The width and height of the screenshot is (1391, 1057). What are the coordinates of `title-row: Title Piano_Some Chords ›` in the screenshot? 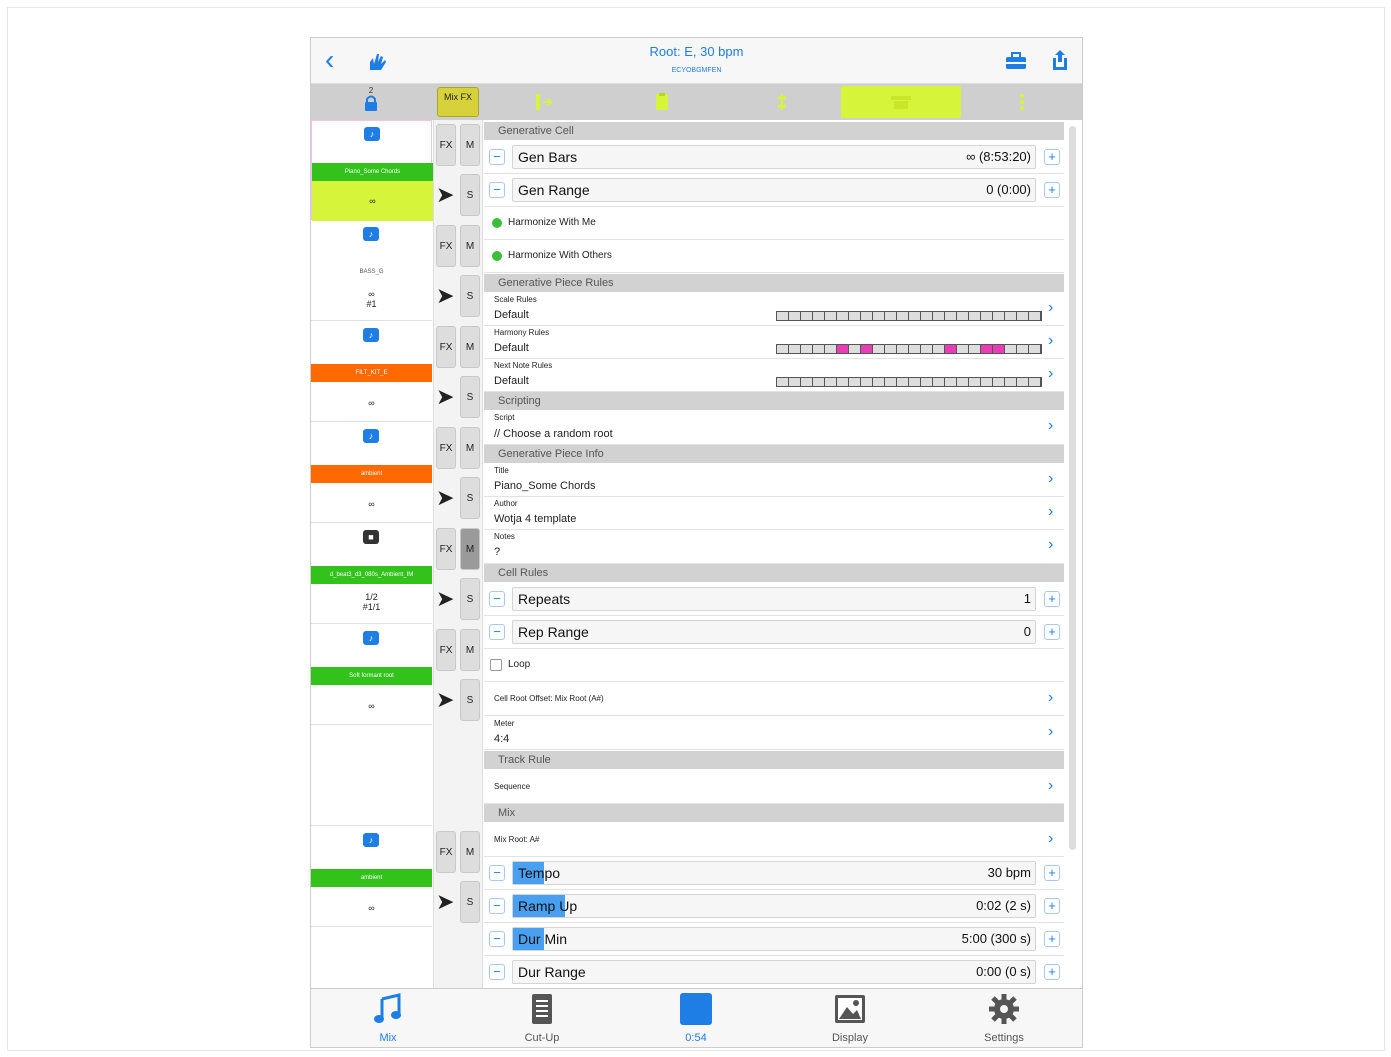 It's located at (774, 480).